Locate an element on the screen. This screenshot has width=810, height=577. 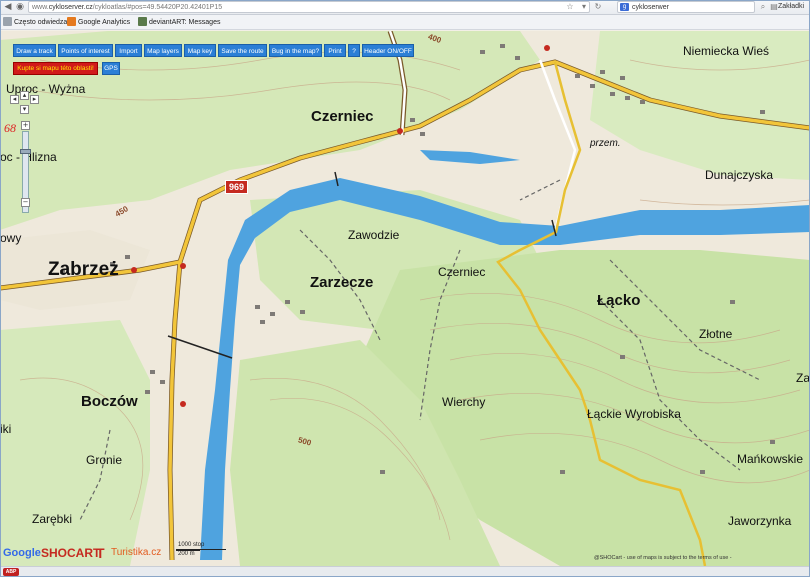
place-label: Gronie is located at coordinates (104, 460).